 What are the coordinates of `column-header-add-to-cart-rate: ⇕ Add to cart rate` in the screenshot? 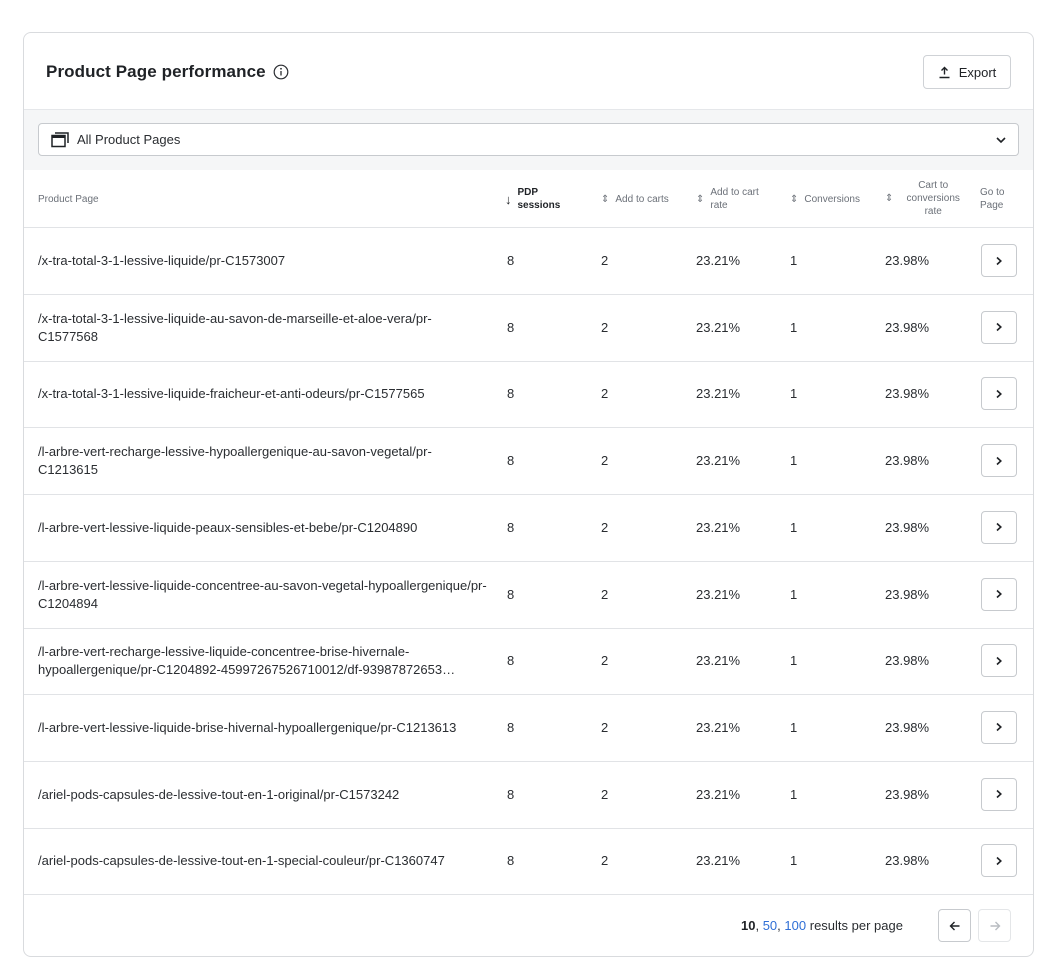 It's located at (736, 199).